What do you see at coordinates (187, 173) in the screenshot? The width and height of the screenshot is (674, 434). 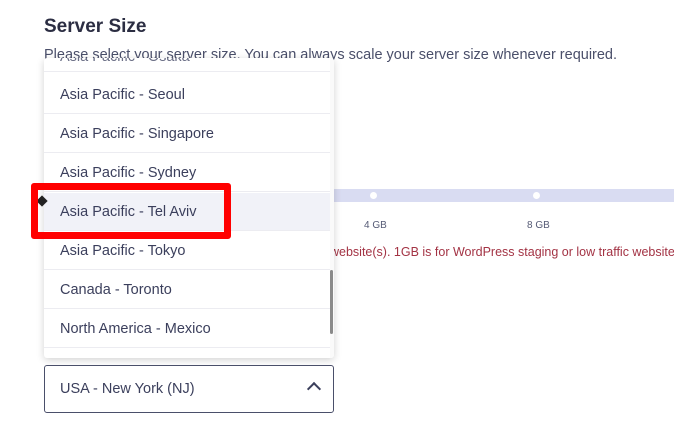 I see `dropdown-option-sydney: Asia Pacific - Sydney` at bounding box center [187, 173].